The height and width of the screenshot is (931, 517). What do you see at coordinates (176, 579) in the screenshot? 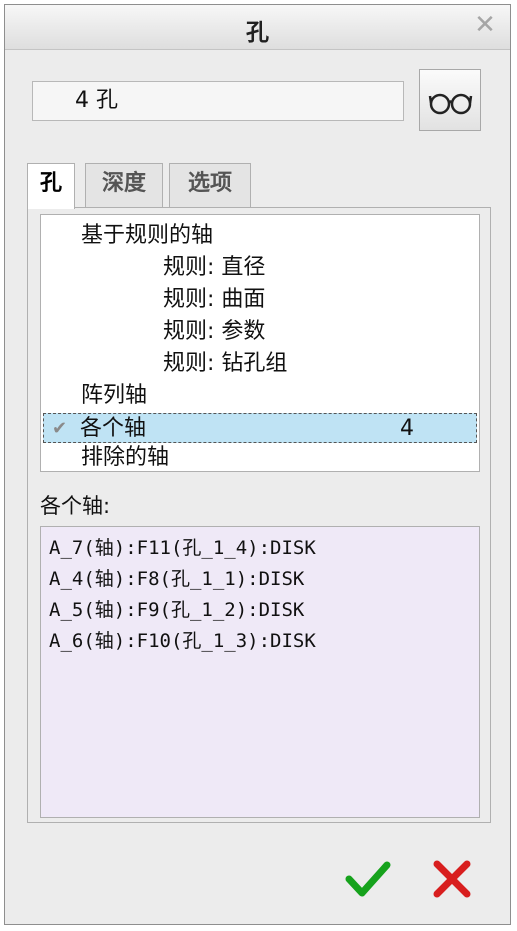
I see `list-item: A_4(轴):F8(孔_1_1):DISK` at bounding box center [176, 579].